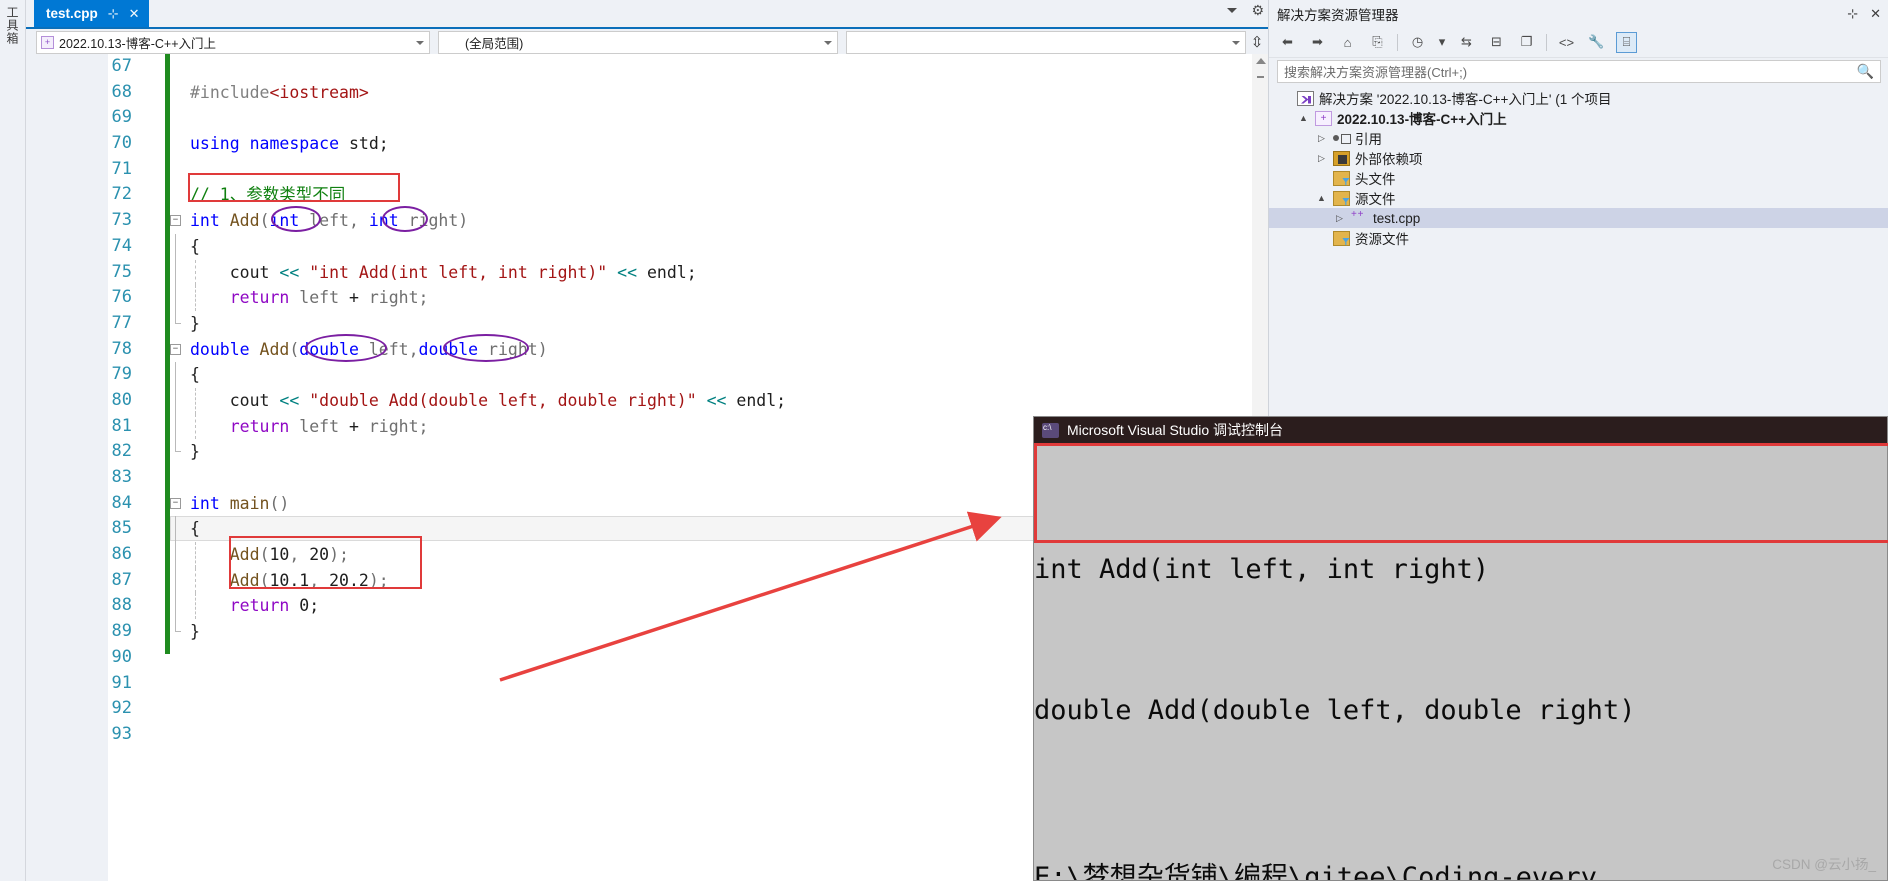  I want to click on solution-explorer-item-label: 源文件, so click(1375, 199).